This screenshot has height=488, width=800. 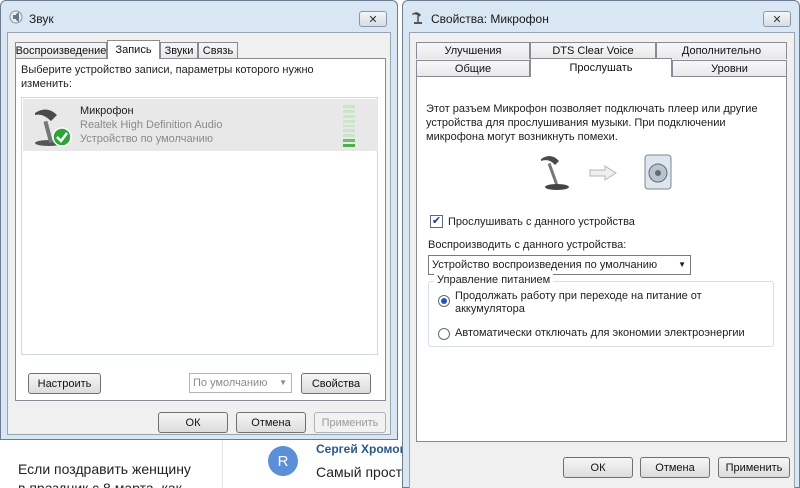 What do you see at coordinates (100, 484) in the screenshot?
I see `post-text-line-2: в праздник с 8 марта, как` at bounding box center [100, 484].